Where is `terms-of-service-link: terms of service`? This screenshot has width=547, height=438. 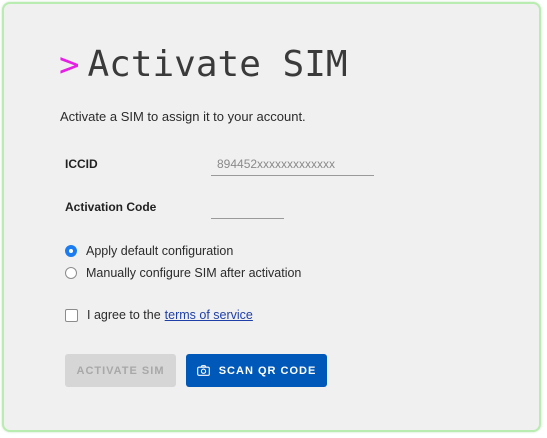 terms-of-service-link: terms of service is located at coordinates (209, 315).